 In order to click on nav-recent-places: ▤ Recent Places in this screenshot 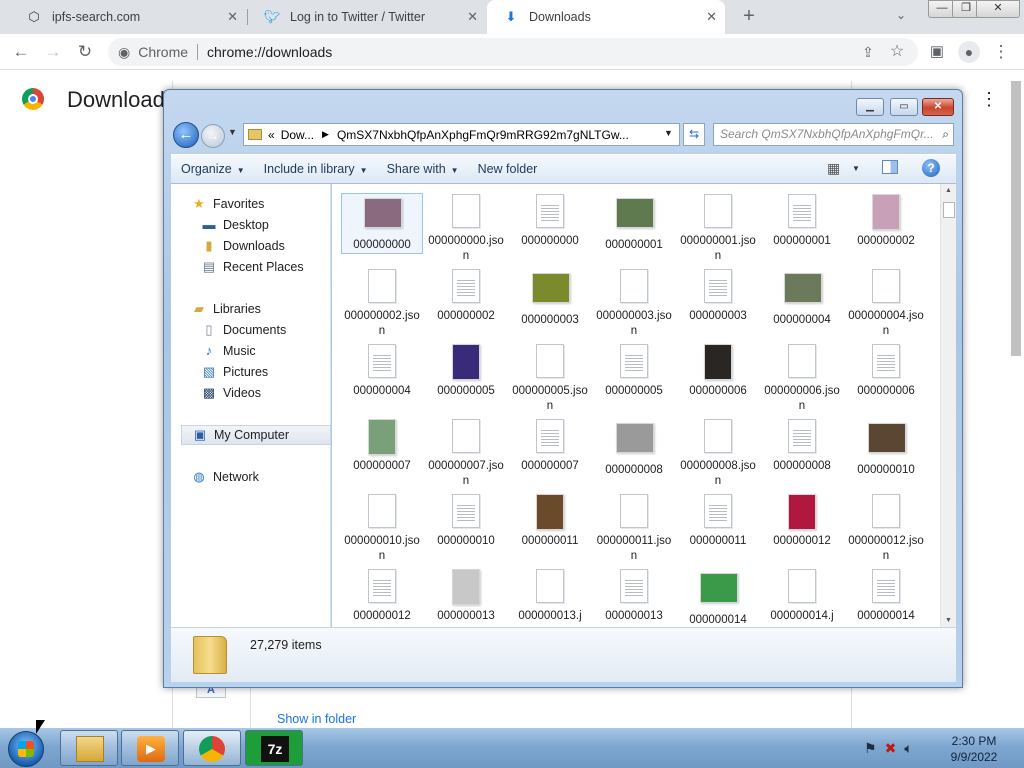, I will do `click(252, 266)`.